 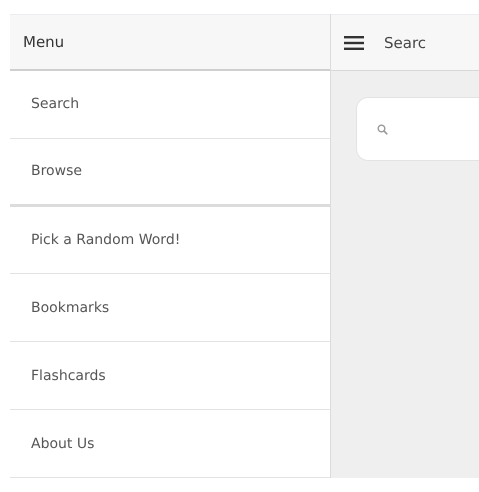 What do you see at coordinates (417, 129) in the screenshot?
I see `search-field` at bounding box center [417, 129].